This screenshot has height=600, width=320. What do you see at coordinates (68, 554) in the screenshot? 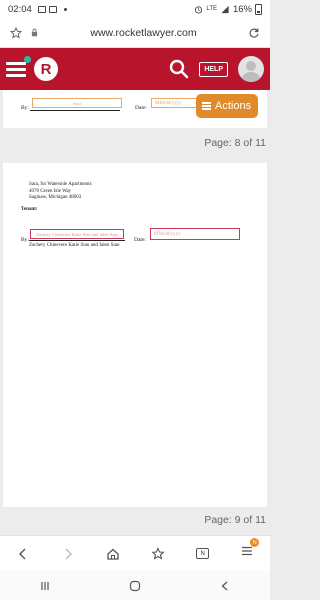
I see `forward-icon` at bounding box center [68, 554].